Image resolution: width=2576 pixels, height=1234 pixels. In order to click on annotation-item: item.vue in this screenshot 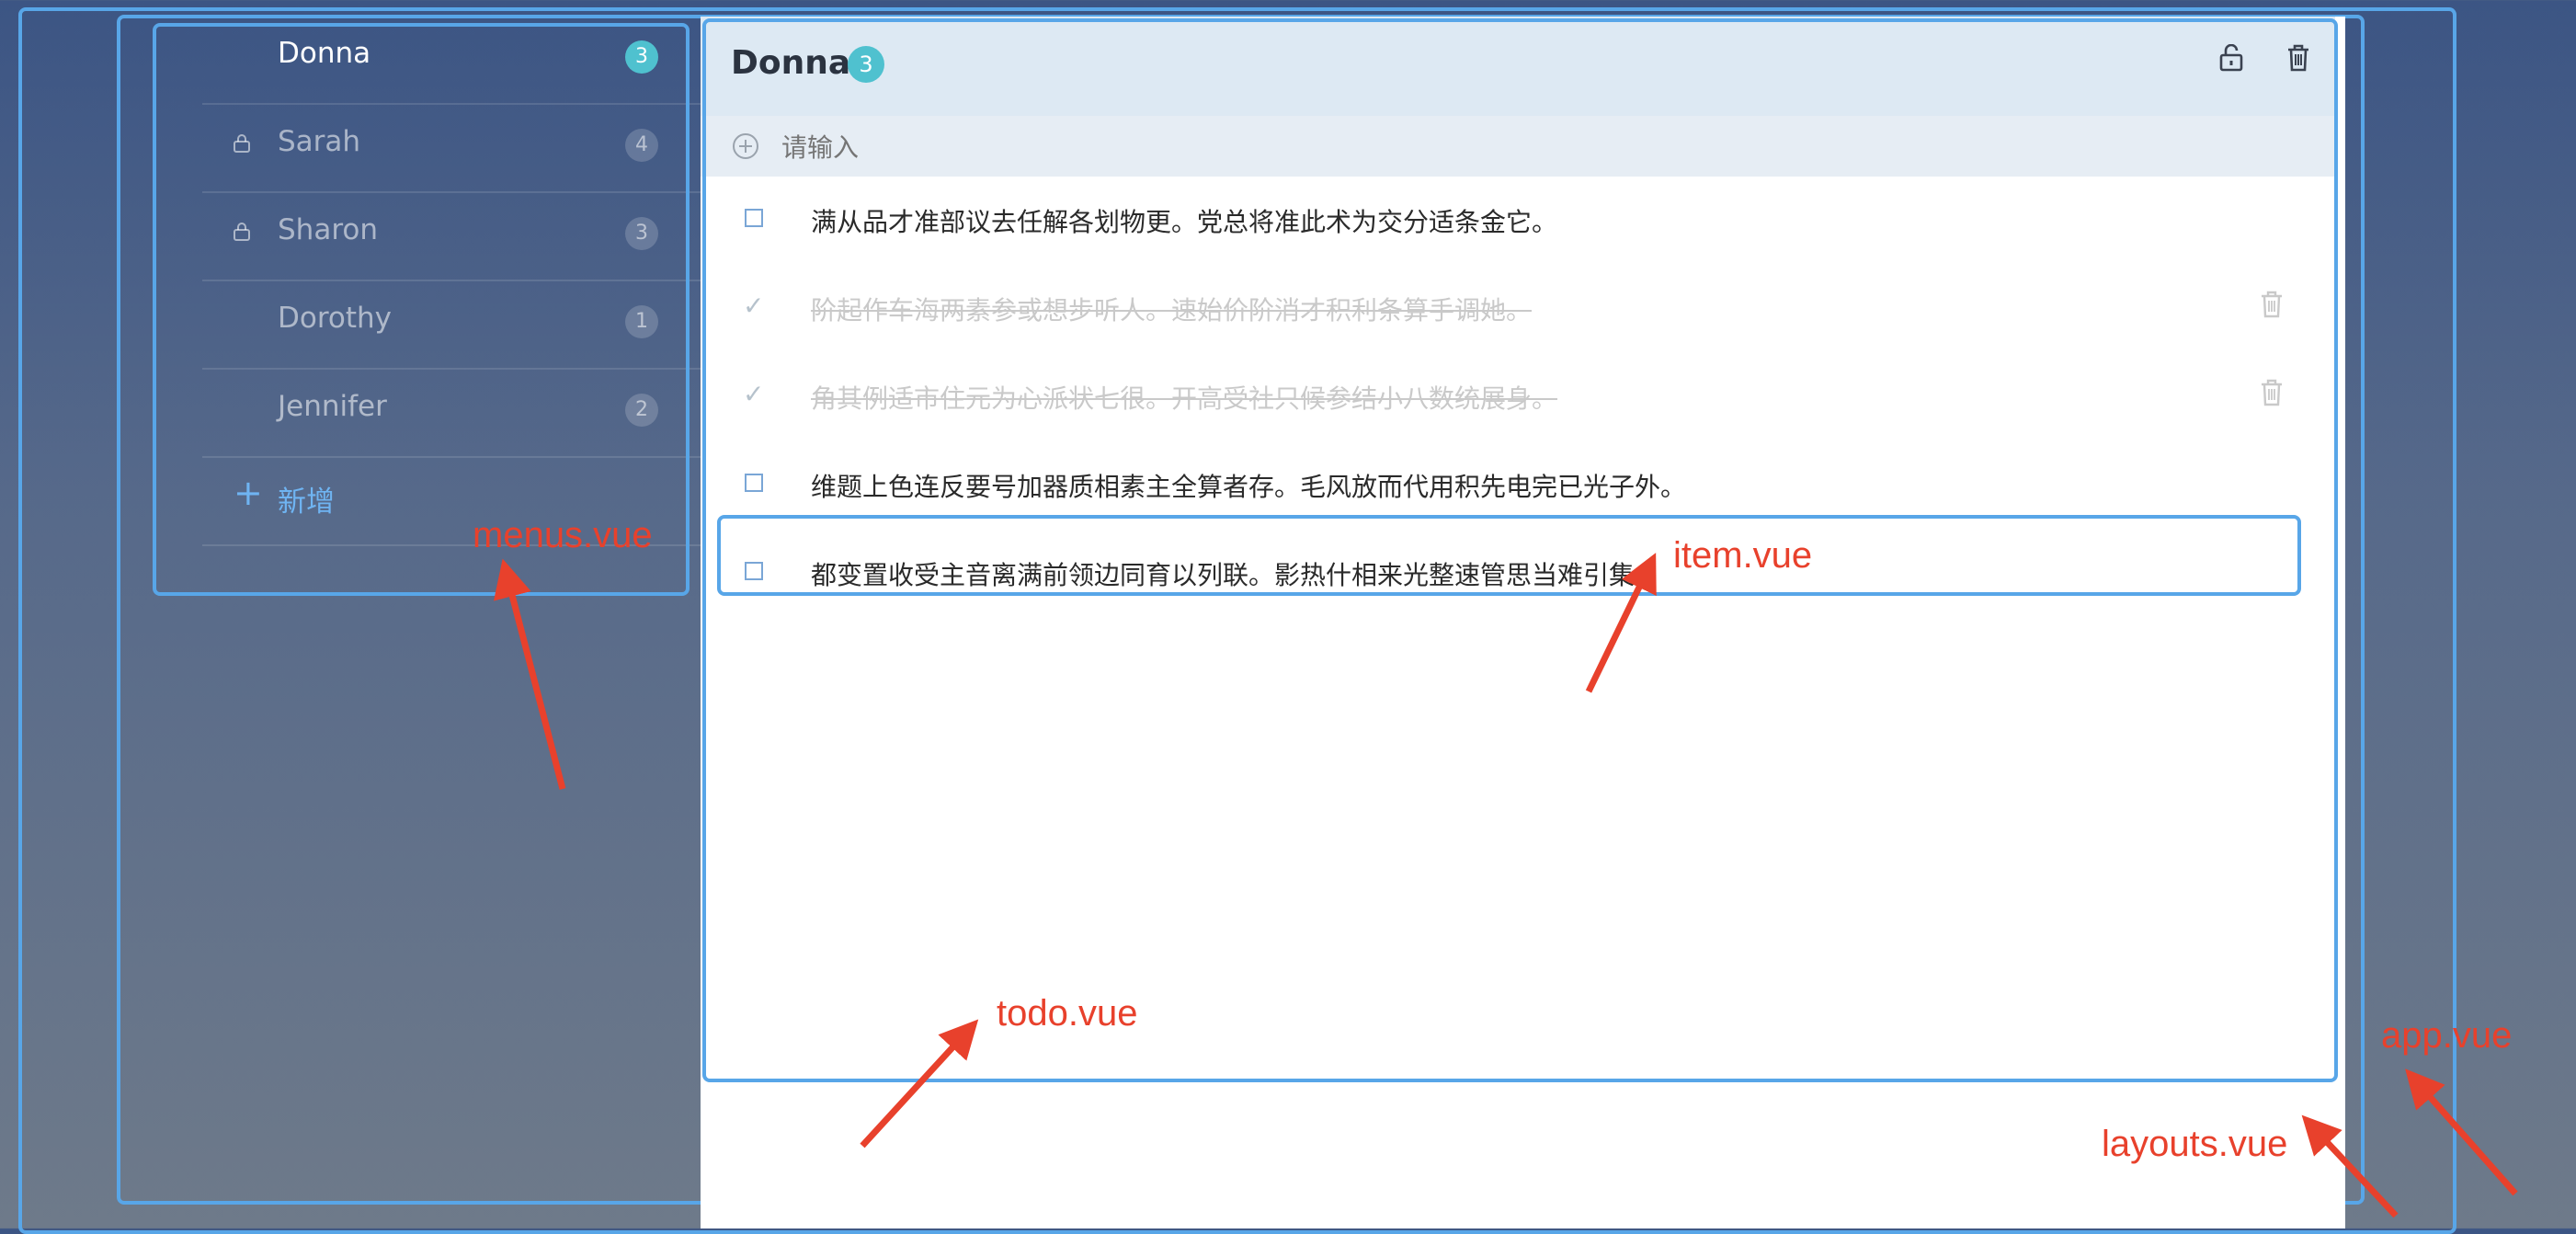, I will do `click(1743, 555)`.